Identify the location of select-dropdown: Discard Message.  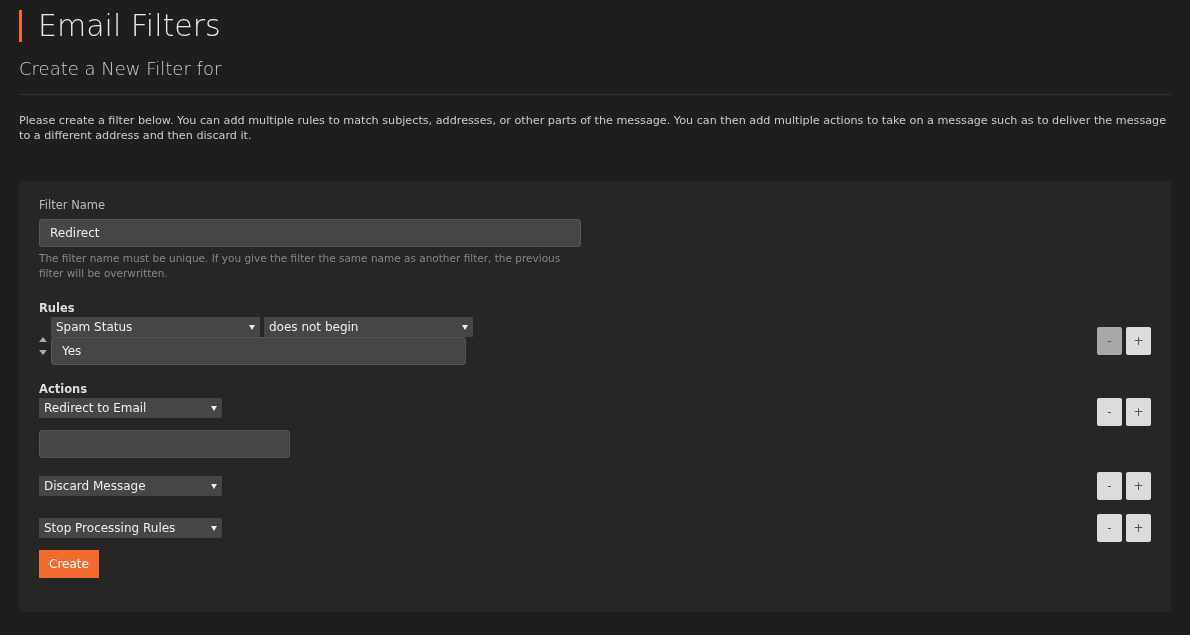
(130, 486).